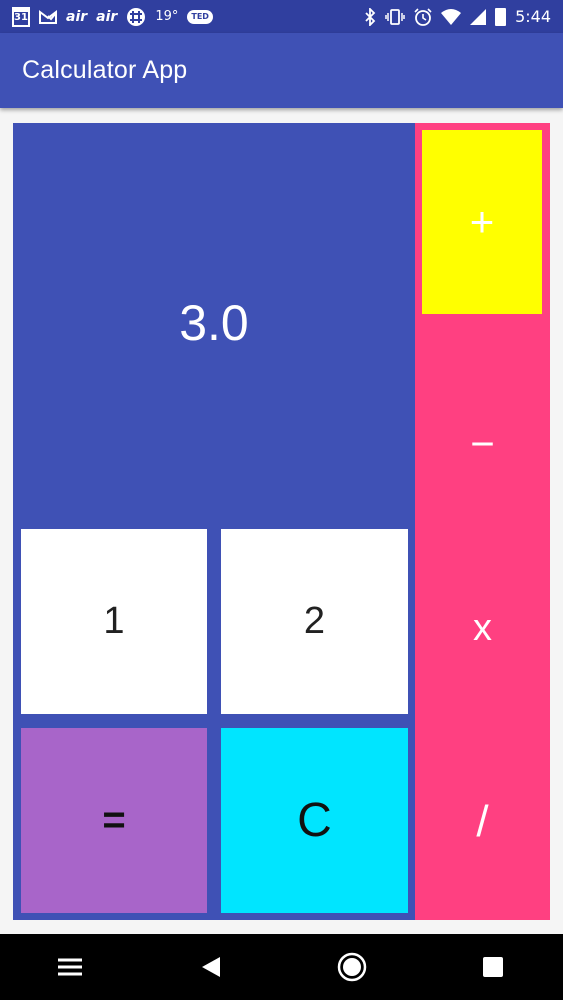  Describe the element at coordinates (200, 16) in the screenshot. I see `ted-icon: TED` at that location.